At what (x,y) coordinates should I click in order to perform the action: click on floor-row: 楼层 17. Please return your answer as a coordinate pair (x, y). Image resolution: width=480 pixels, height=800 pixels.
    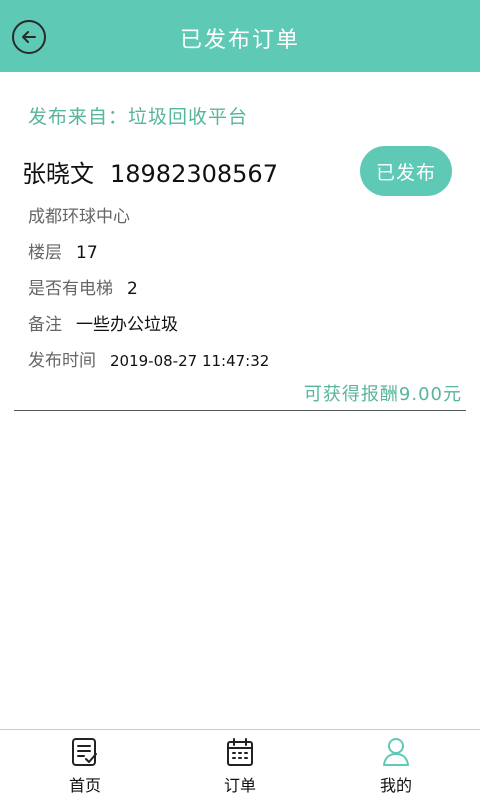
    Looking at the image, I should click on (63, 250).